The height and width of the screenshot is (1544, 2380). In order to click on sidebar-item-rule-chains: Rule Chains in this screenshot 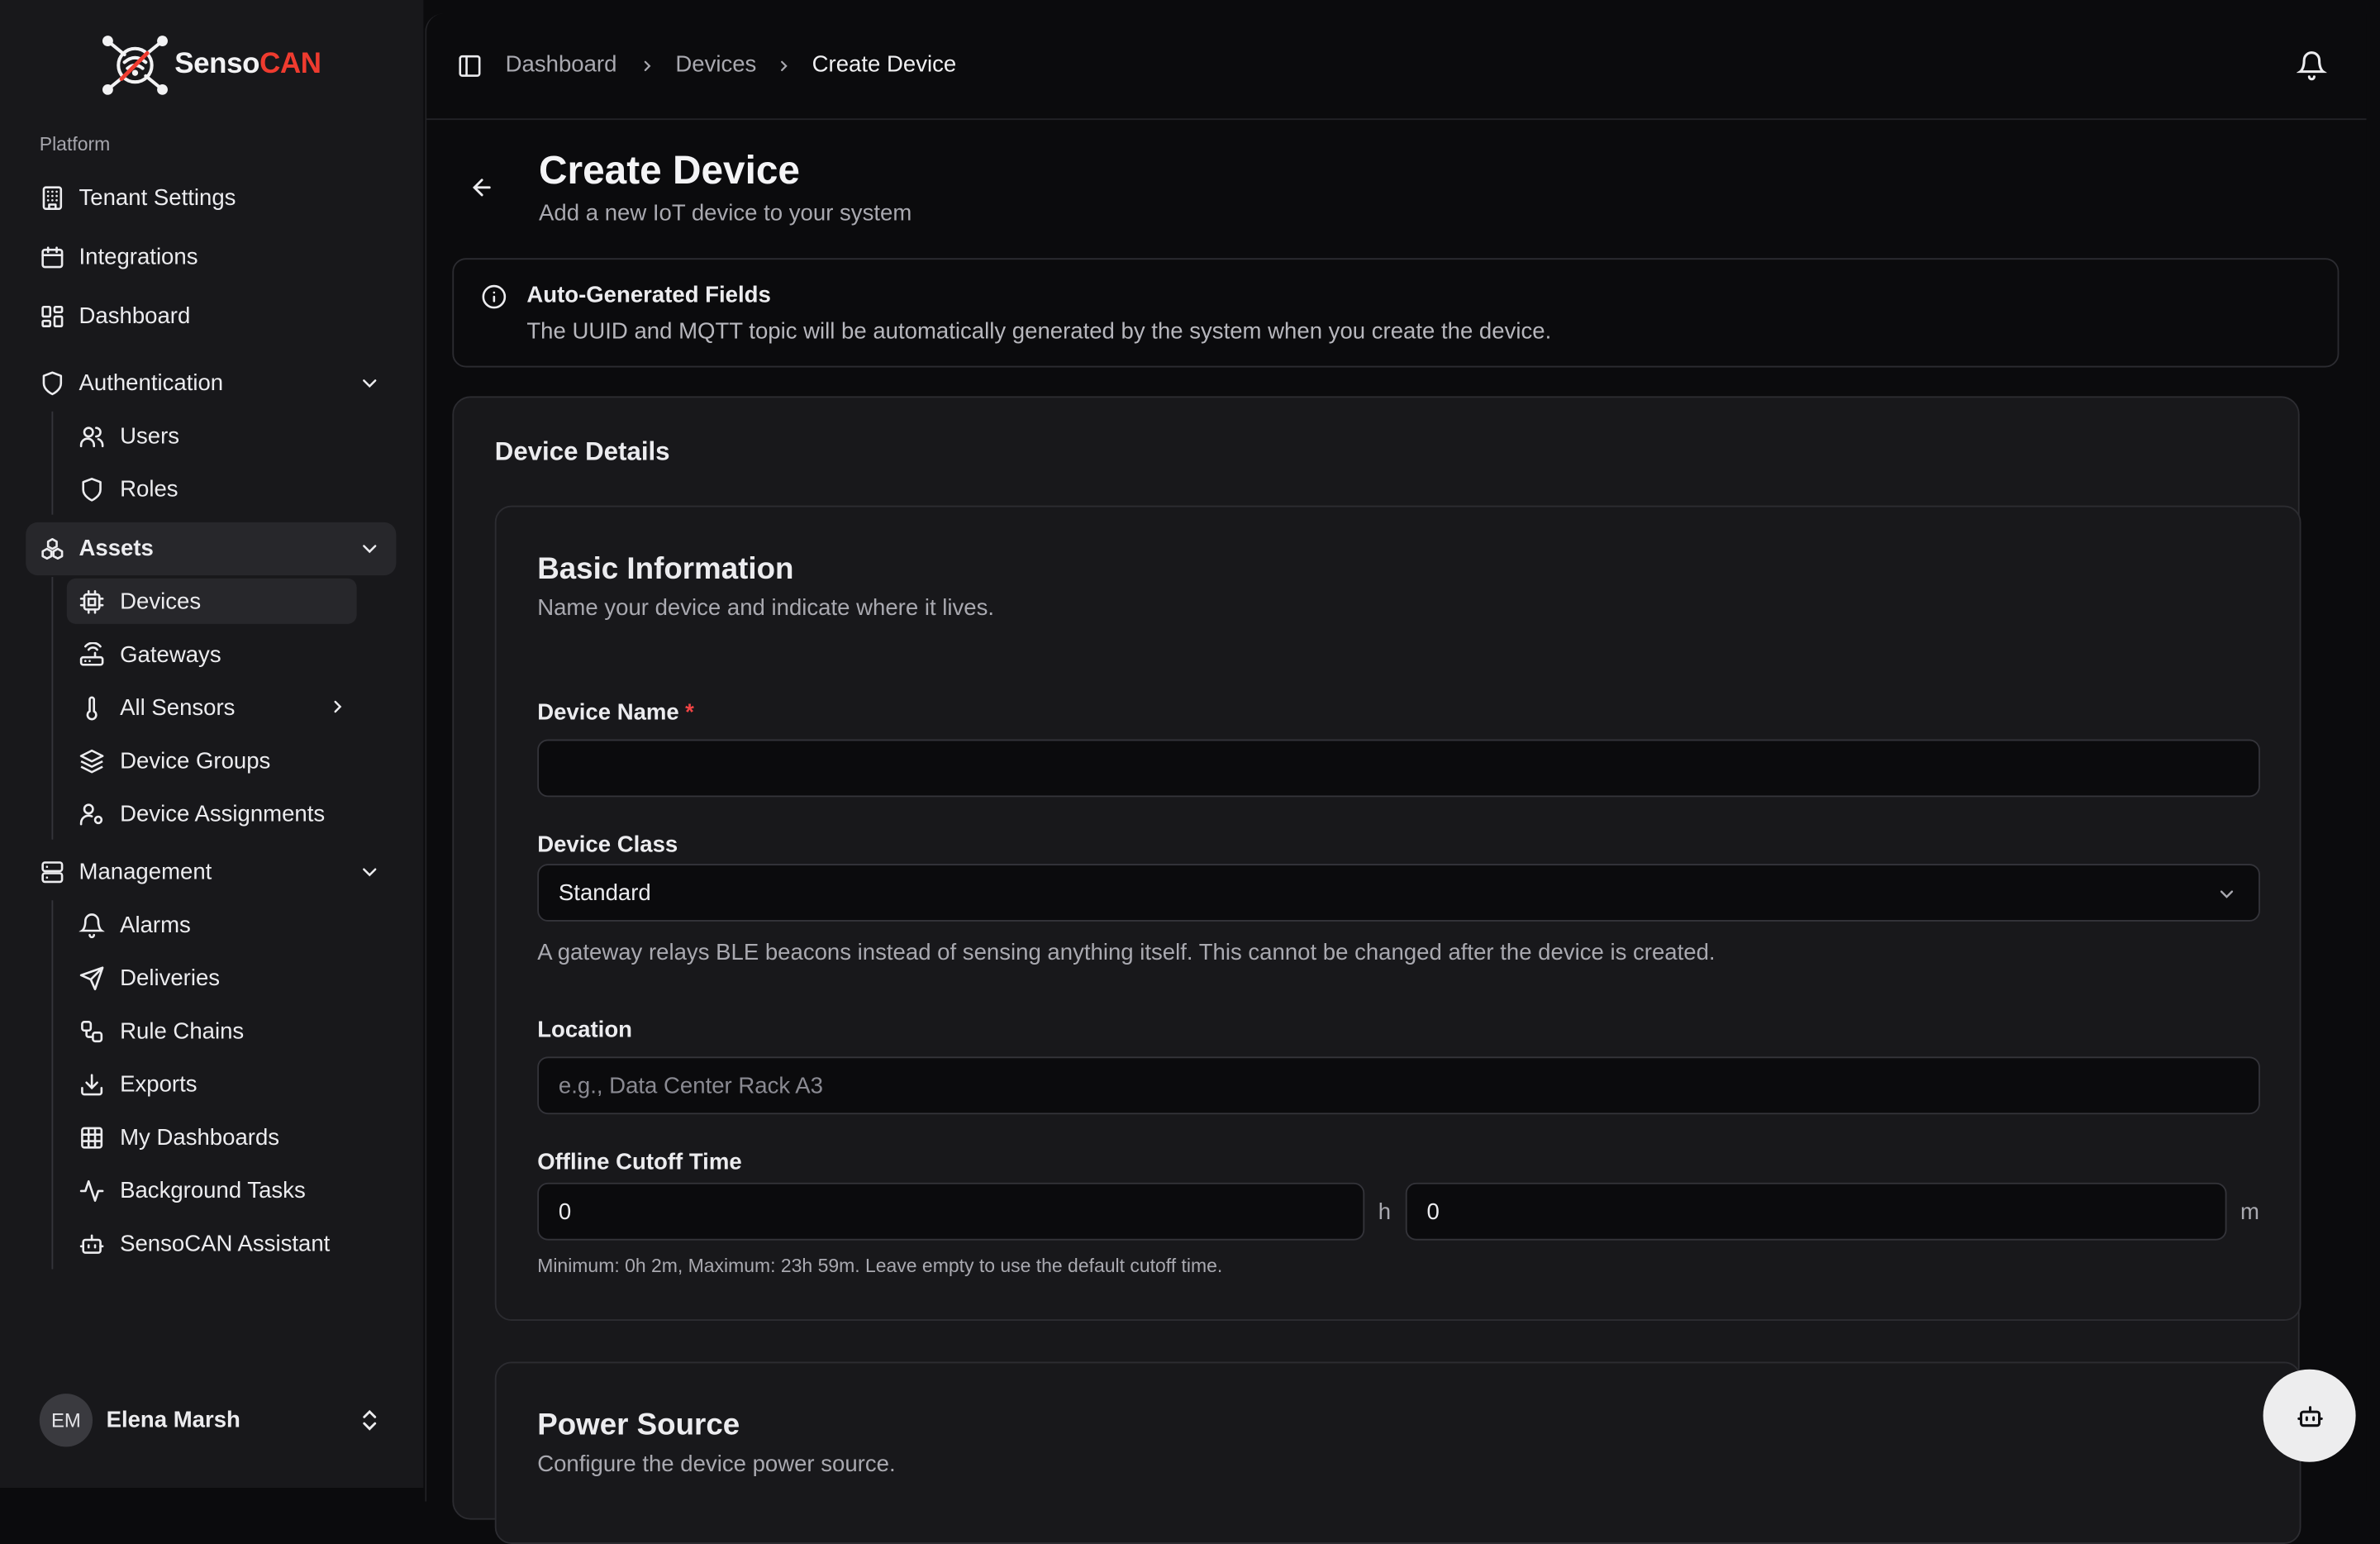, I will do `click(212, 1031)`.